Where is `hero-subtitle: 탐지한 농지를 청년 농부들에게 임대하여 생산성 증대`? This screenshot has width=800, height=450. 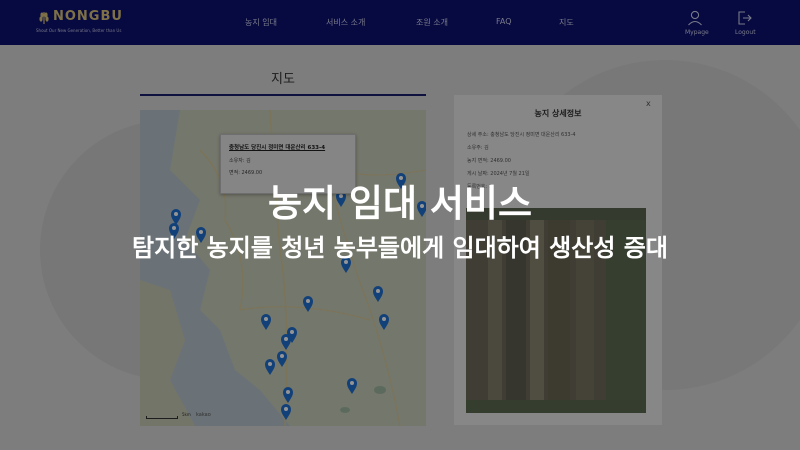
hero-subtitle: 탐지한 농지를 청년 농부들에게 임대하여 생산성 증대 is located at coordinates (400, 248).